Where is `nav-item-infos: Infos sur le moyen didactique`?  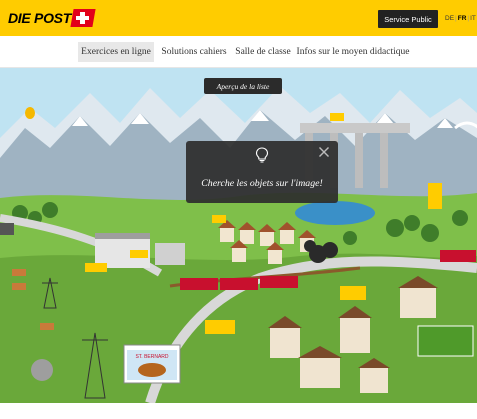 nav-item-infos: Infos sur le moyen didactique is located at coordinates (353, 52).